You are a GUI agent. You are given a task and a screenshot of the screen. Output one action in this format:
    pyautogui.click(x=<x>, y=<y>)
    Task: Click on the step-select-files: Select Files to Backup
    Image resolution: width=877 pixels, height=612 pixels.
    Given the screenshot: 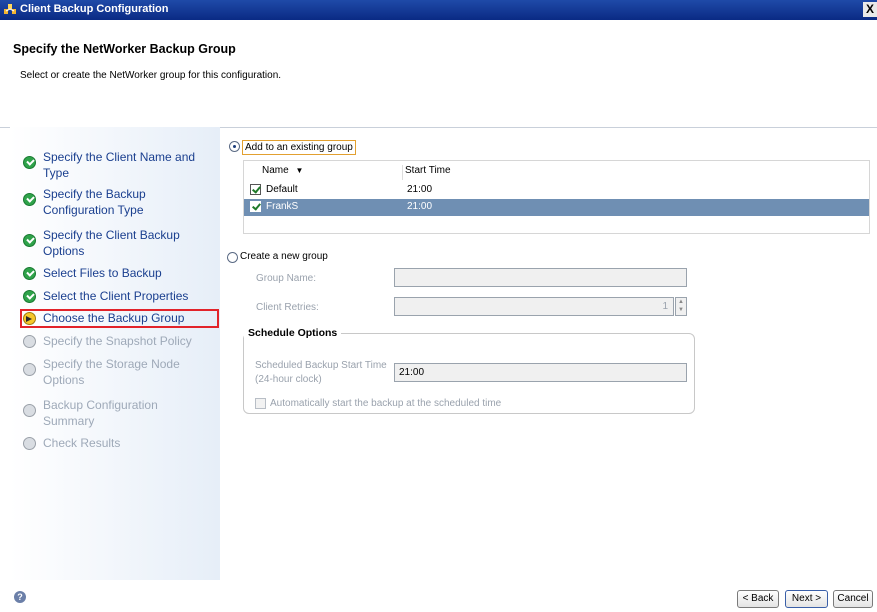 What is the action you would take?
    pyautogui.click(x=120, y=274)
    